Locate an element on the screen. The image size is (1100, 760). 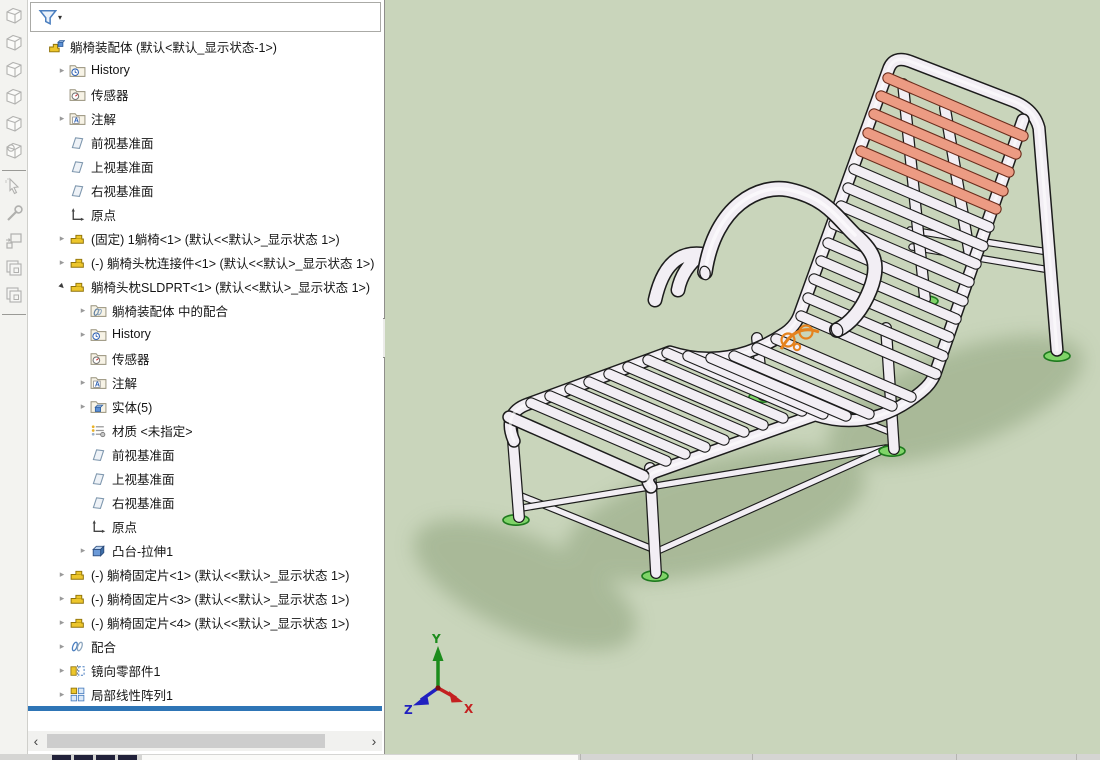
tree-item-5: 上视基准面 is located at coordinates (206, 166).